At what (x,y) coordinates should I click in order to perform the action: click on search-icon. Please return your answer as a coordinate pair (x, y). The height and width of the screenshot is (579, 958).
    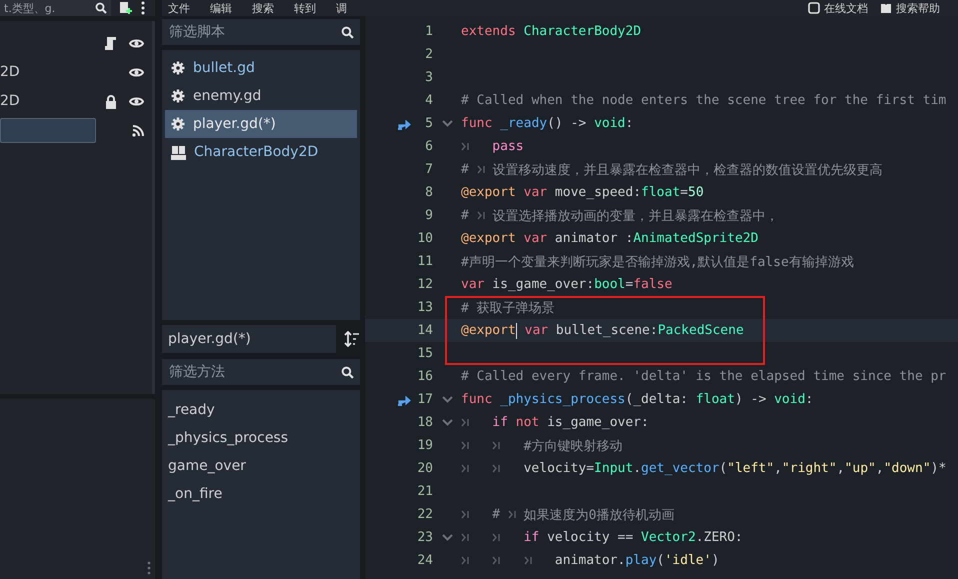
    Looking at the image, I should click on (101, 8).